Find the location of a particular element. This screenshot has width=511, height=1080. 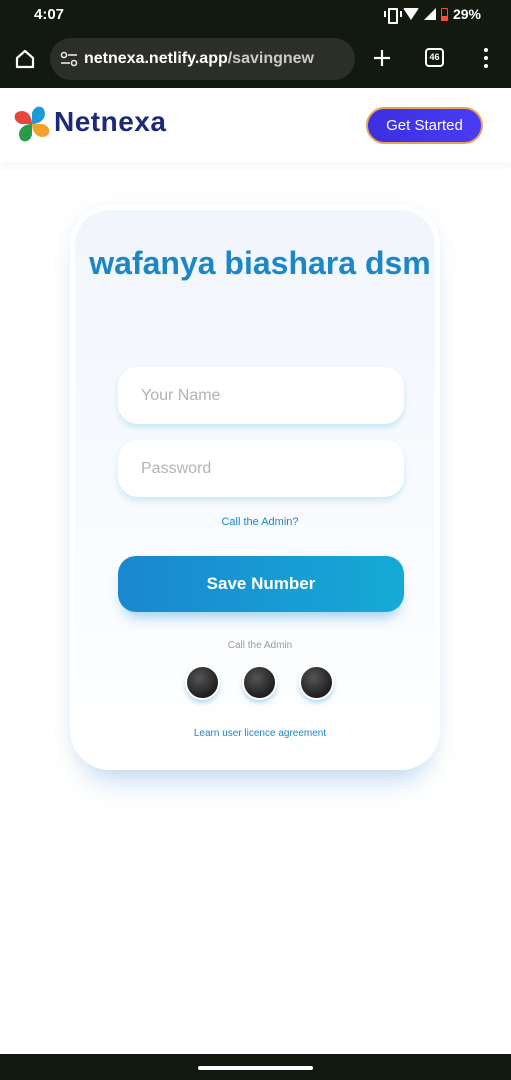

wifi-icon is located at coordinates (410, 14).